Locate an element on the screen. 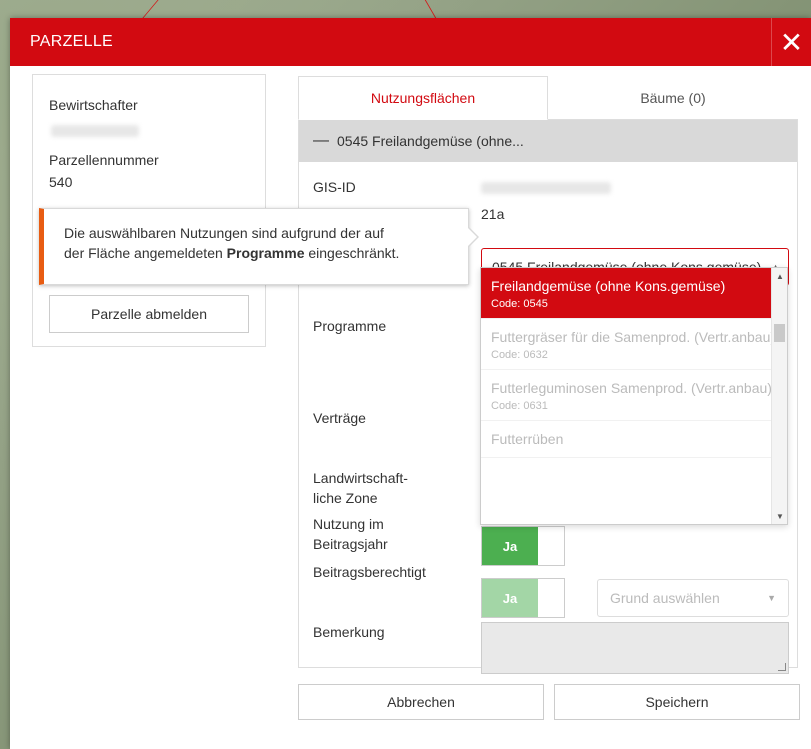  gis-id-label: GIS-ID is located at coordinates (334, 187).